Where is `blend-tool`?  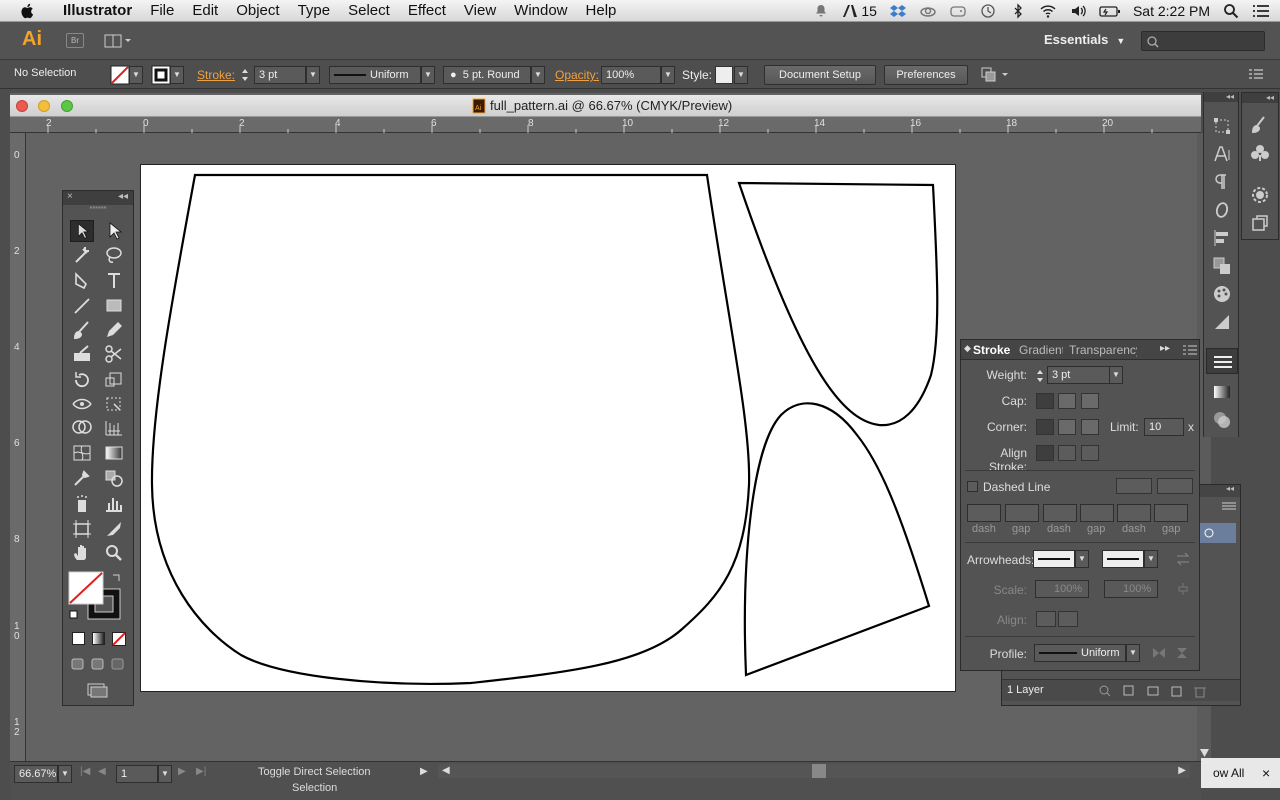
blend-tool is located at coordinates (114, 478).